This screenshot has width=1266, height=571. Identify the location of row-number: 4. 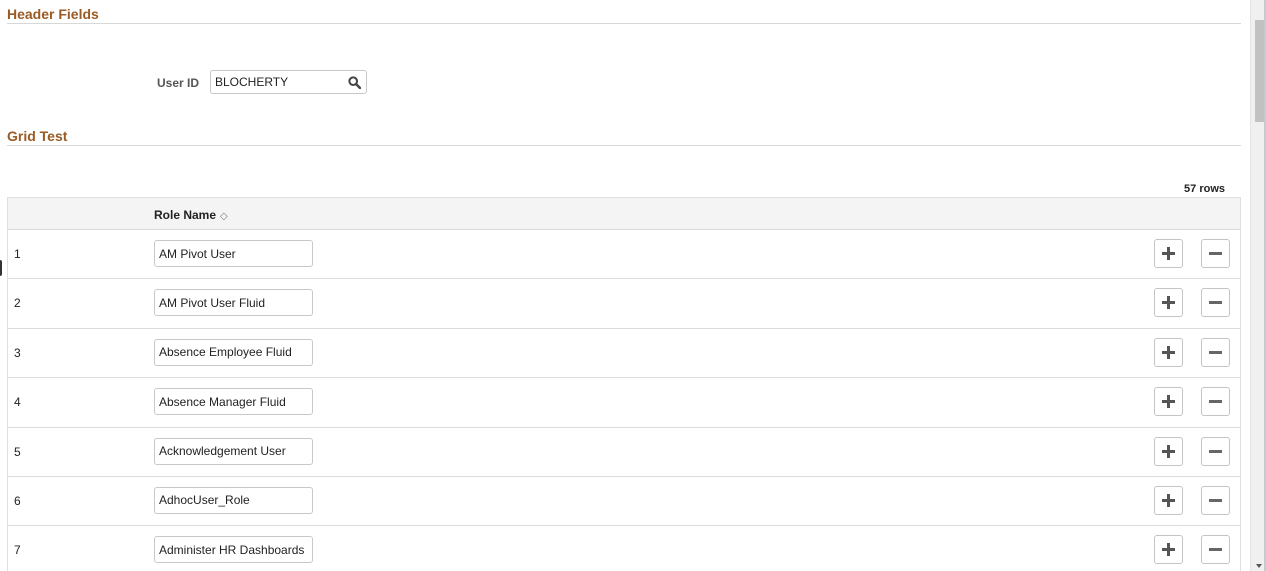
(17, 402).